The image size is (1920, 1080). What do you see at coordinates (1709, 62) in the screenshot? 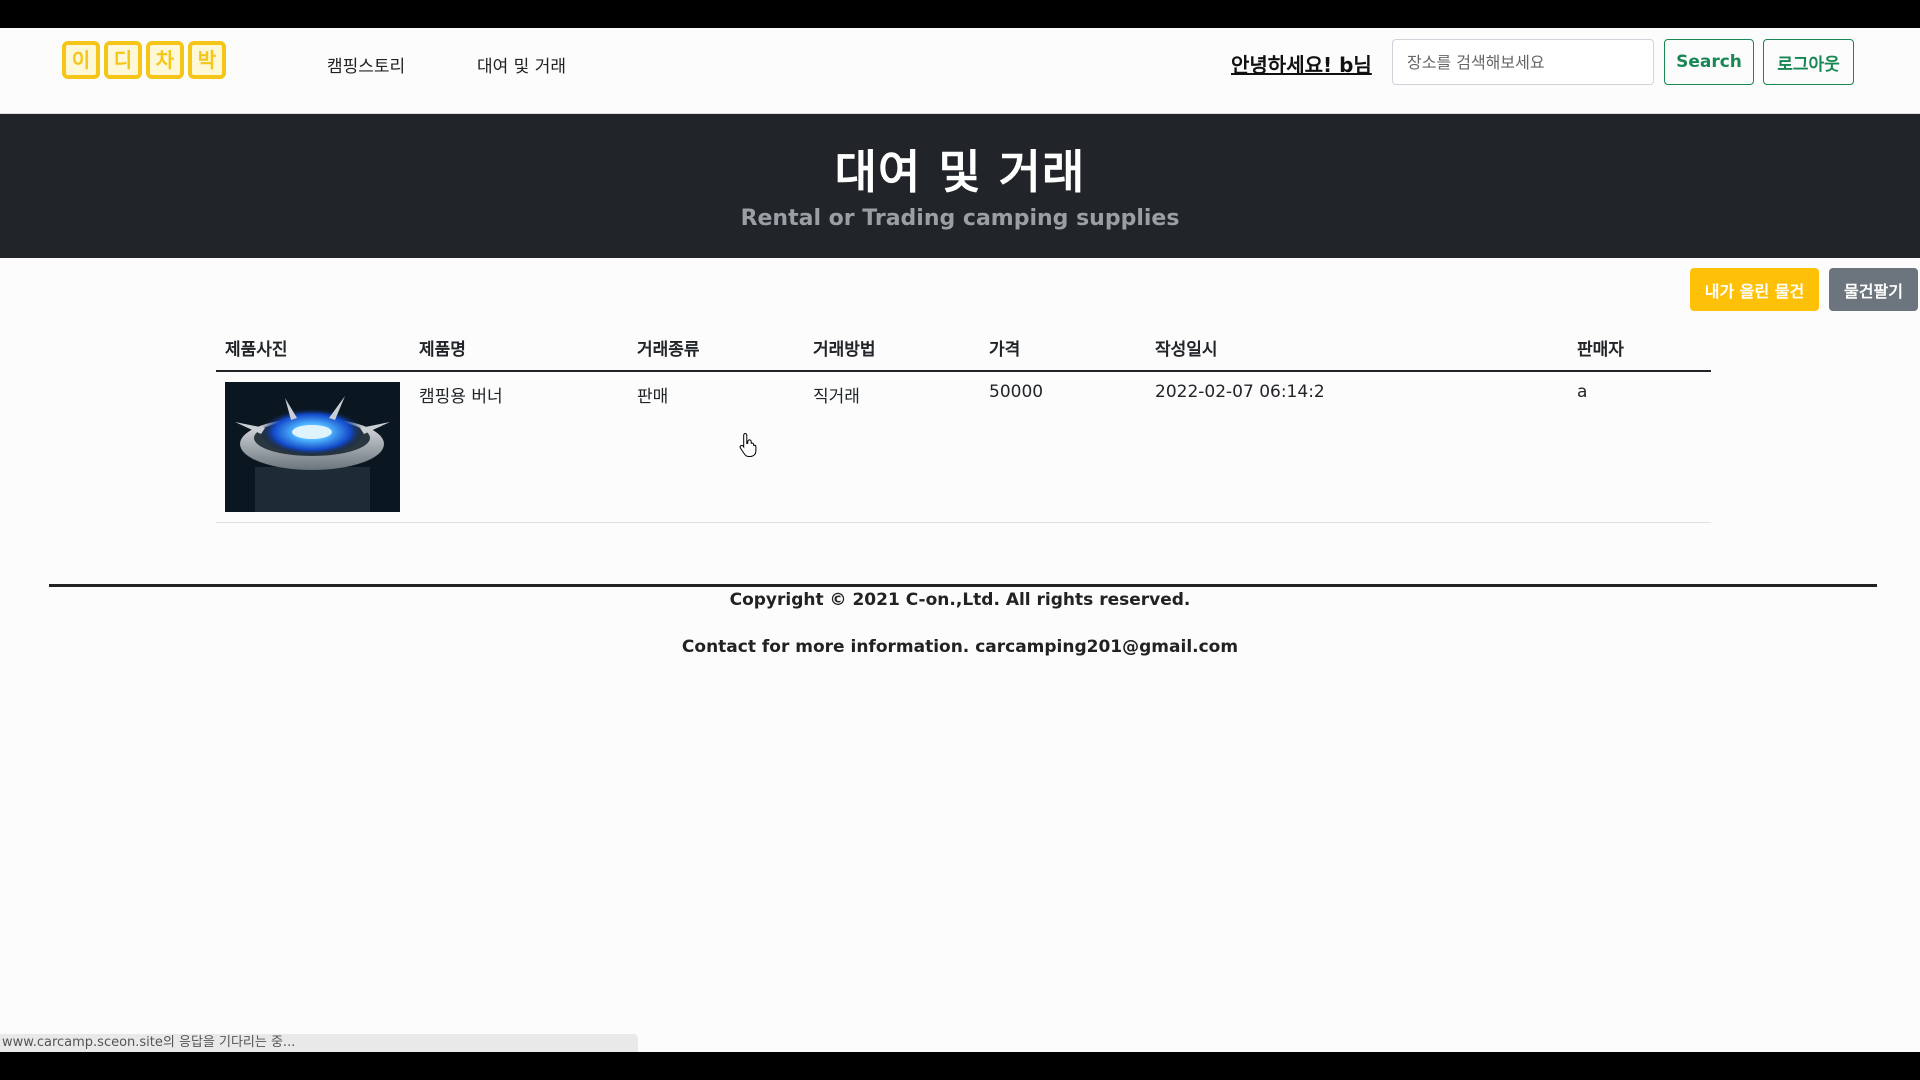
I see `search-button: Search` at bounding box center [1709, 62].